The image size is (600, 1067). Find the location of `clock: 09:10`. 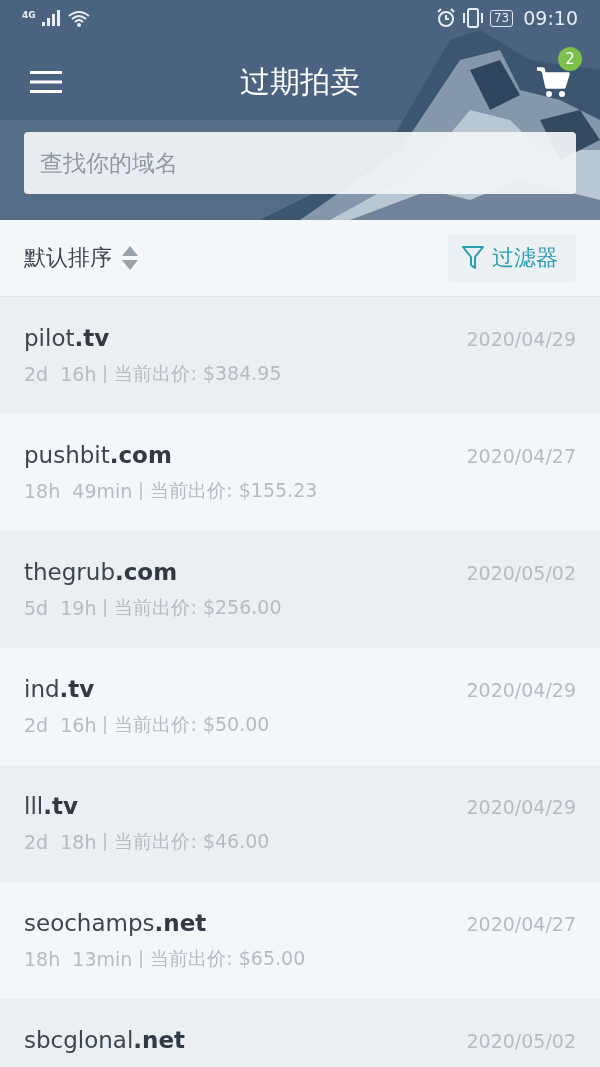

clock: 09:10 is located at coordinates (550, 18).